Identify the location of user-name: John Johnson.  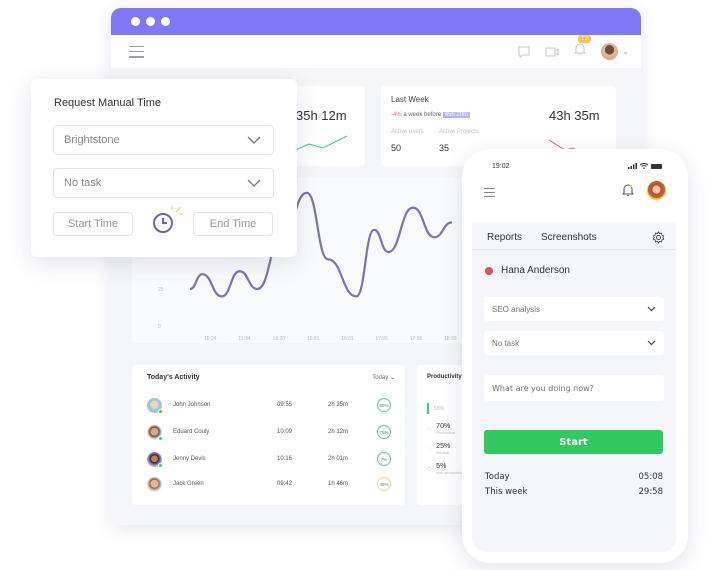
(192, 405).